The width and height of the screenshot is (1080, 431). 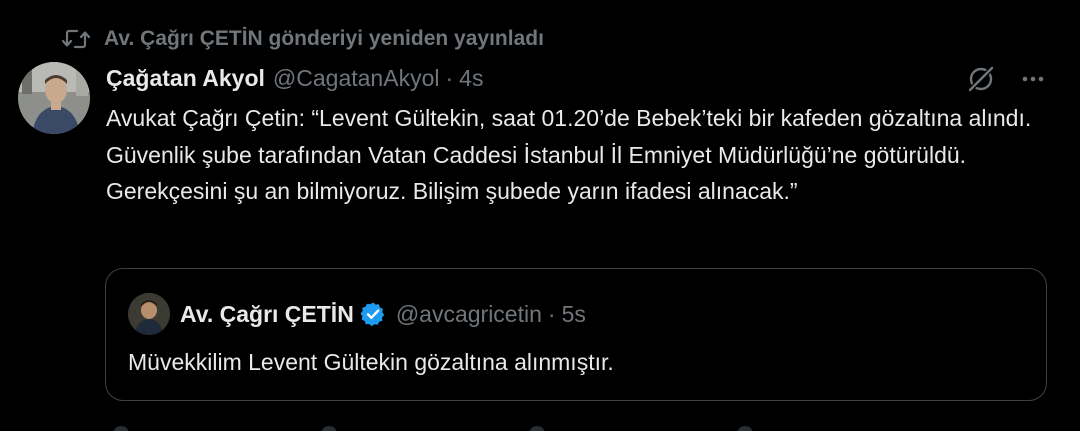 What do you see at coordinates (469, 314) in the screenshot?
I see `quote-author-handle: @avcagricetin` at bounding box center [469, 314].